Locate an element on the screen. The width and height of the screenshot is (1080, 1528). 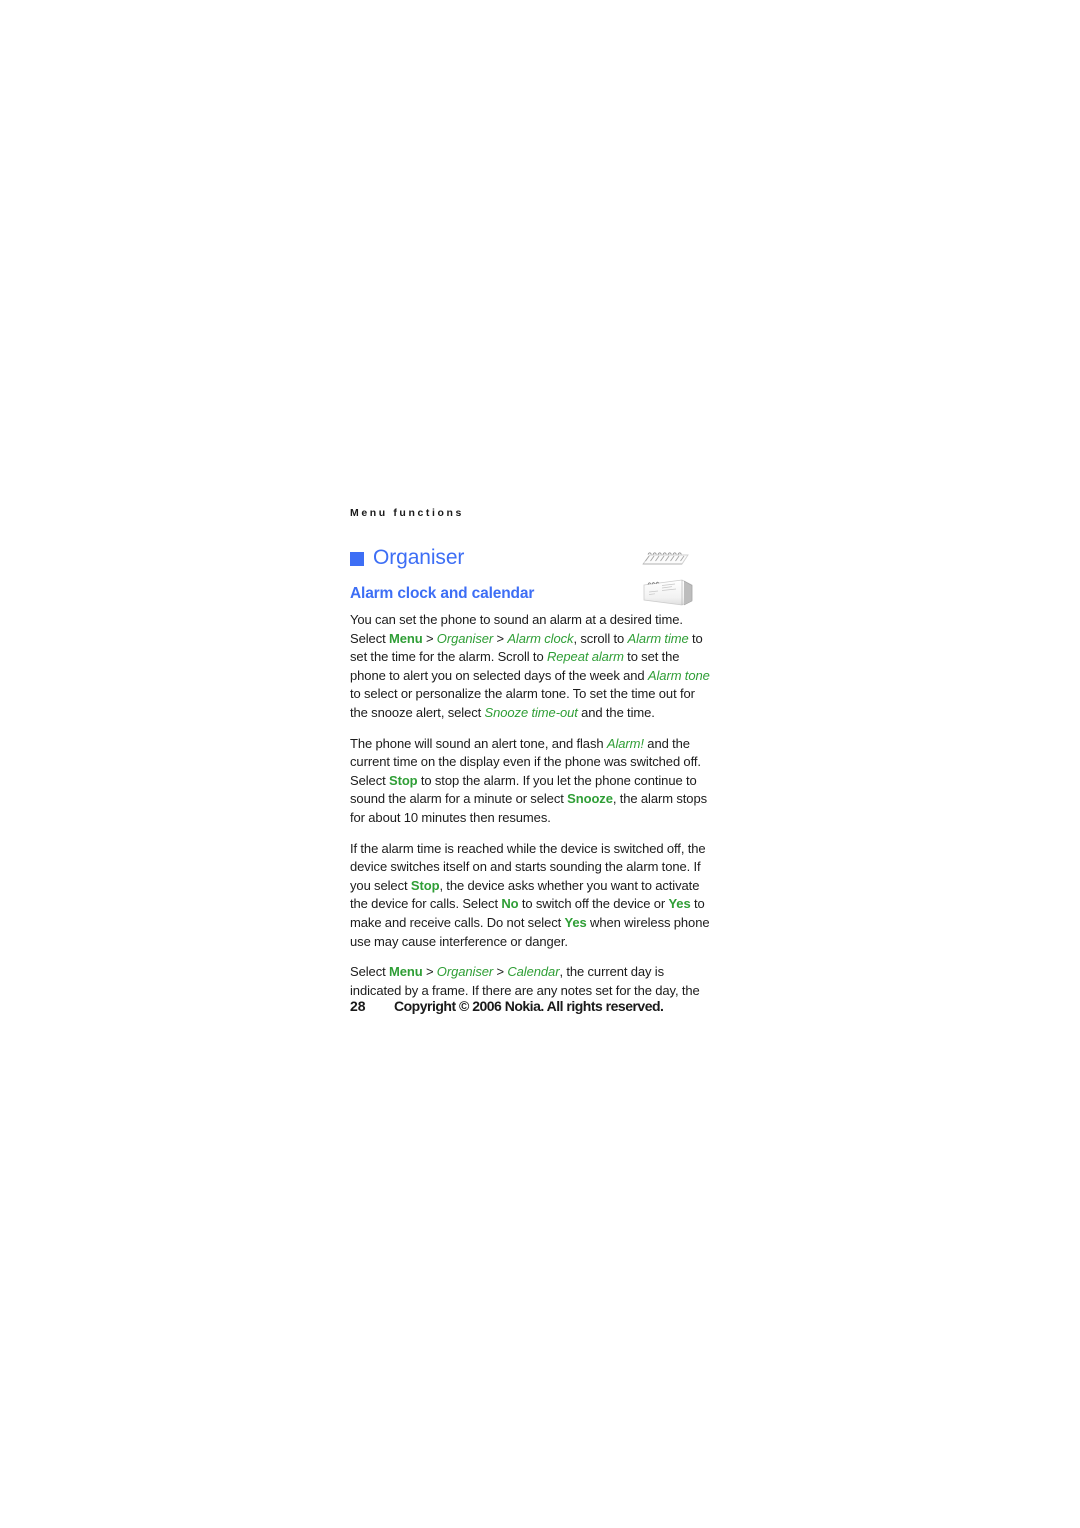
ui-menu-term: Snooze time-out is located at coordinates (531, 712).